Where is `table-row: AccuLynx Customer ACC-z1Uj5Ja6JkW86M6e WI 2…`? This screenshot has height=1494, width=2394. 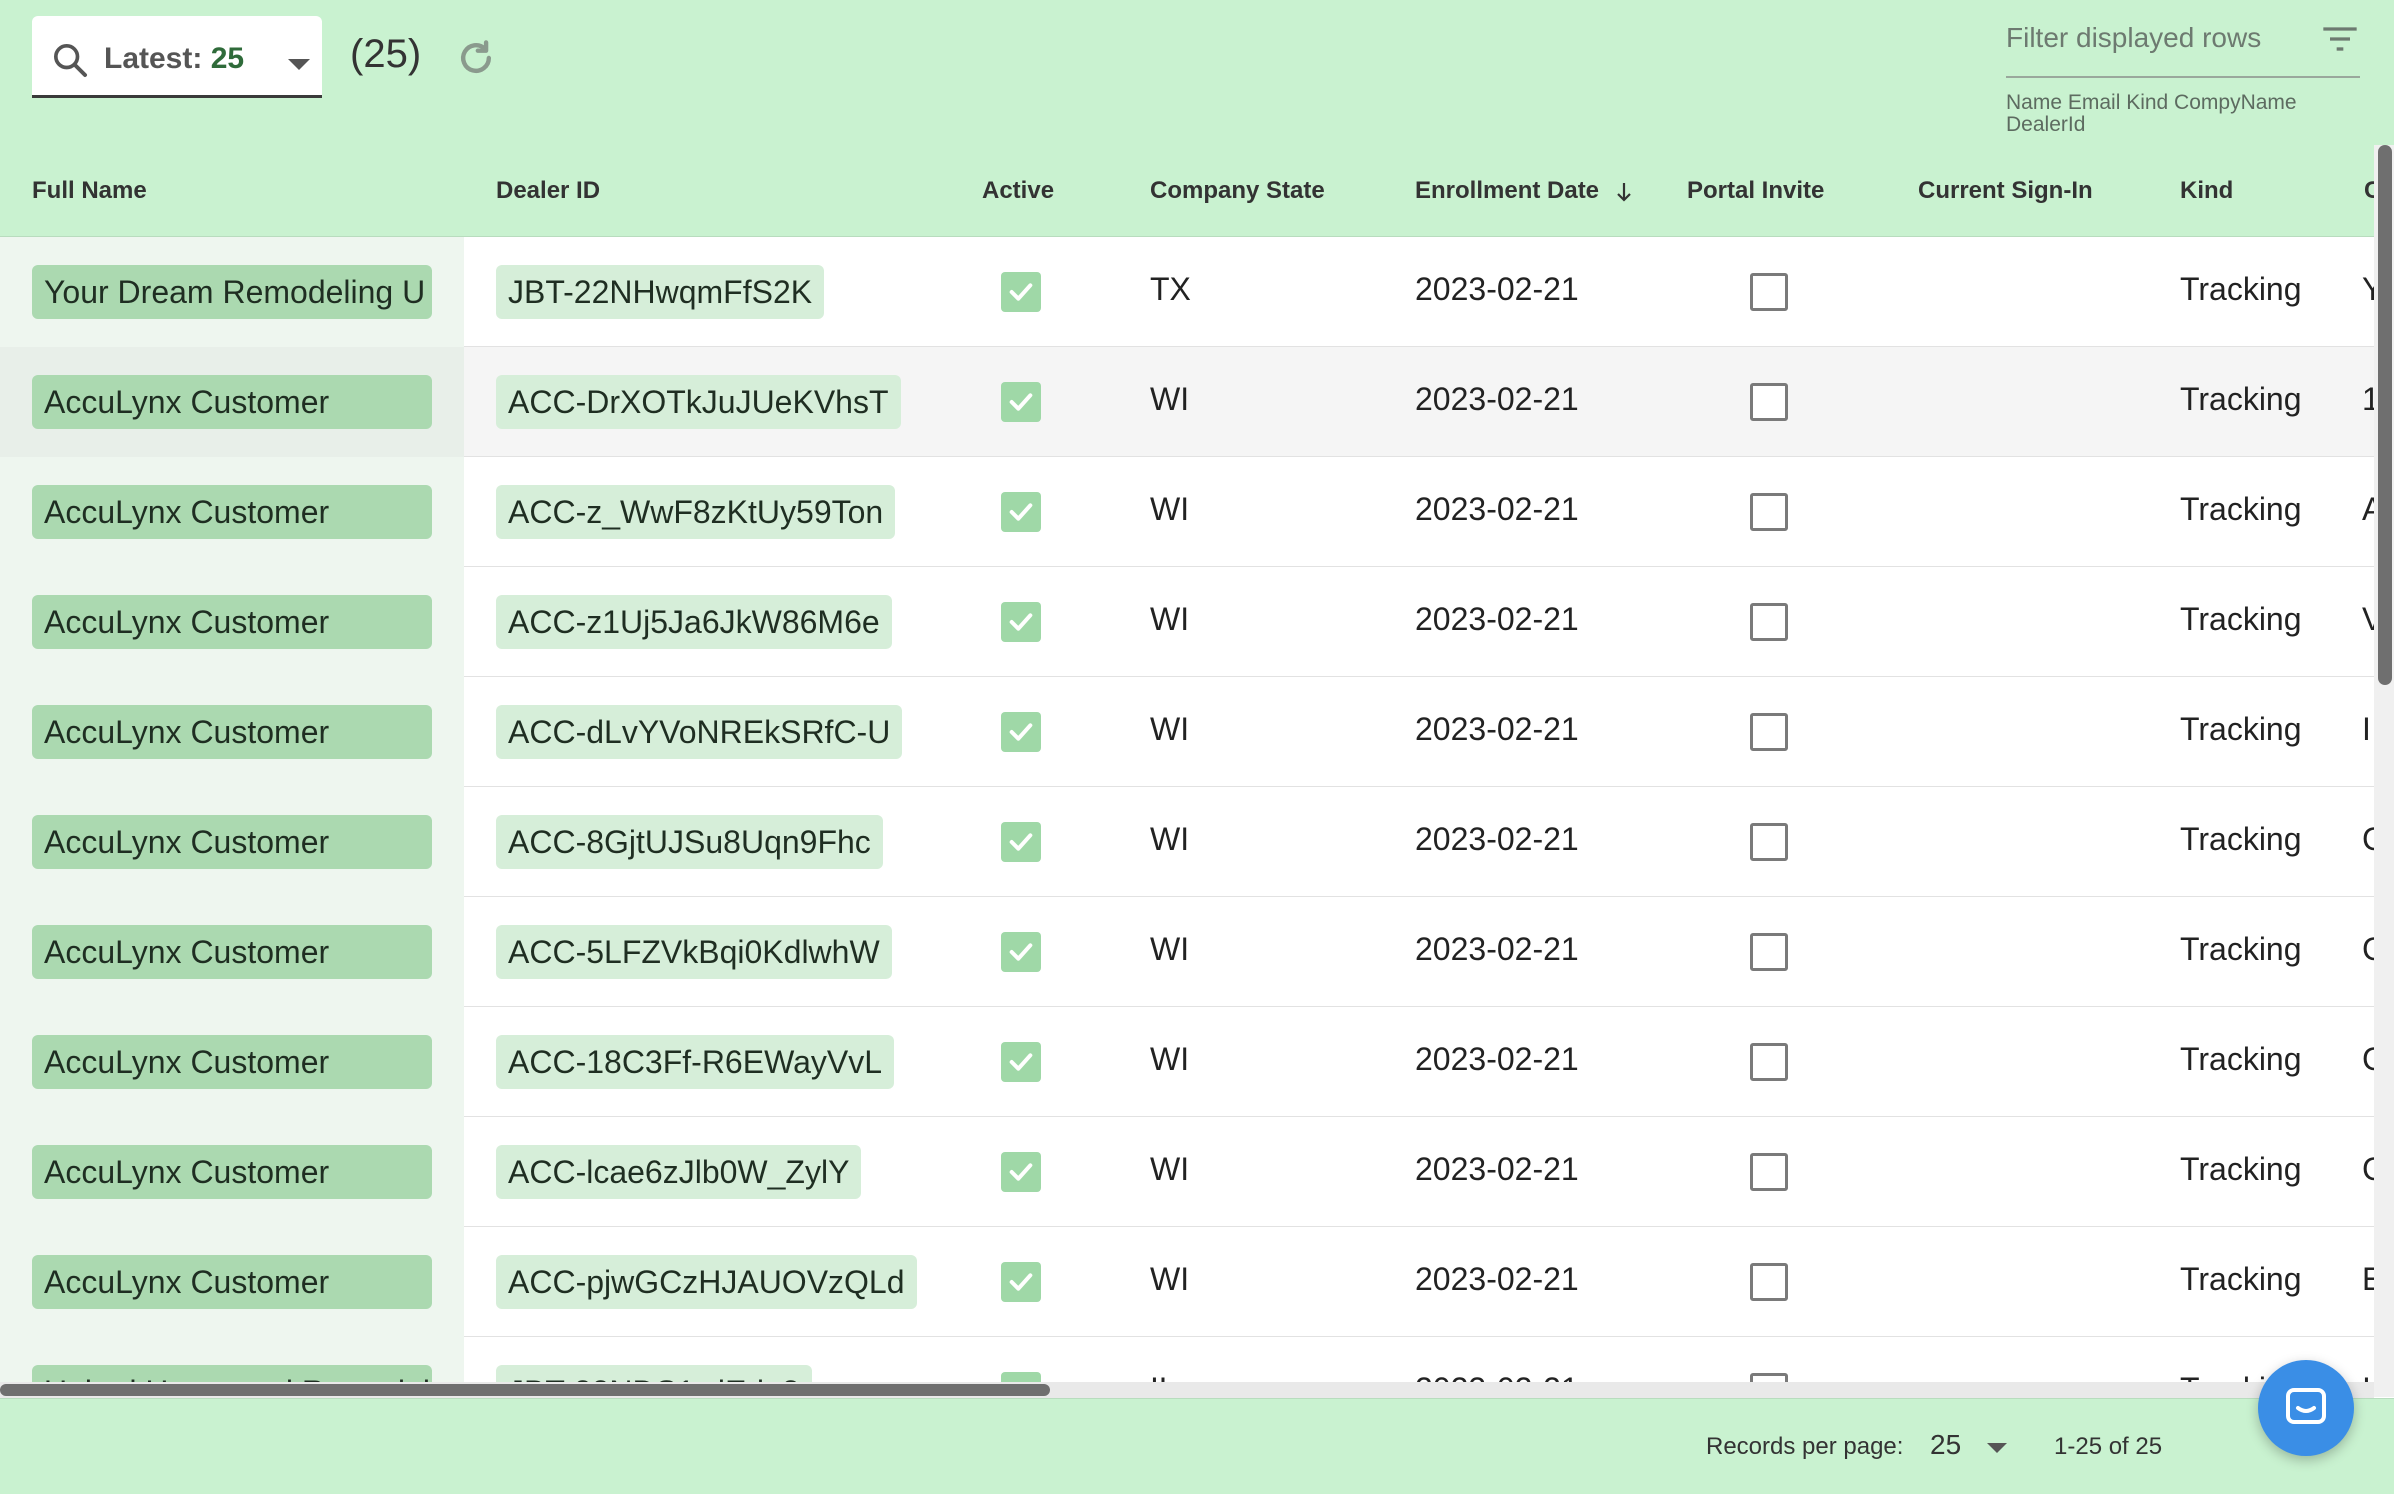 table-row: AccuLynx Customer ACC-z1Uj5Ja6JkW86M6e WI 2… is located at coordinates (1187, 622).